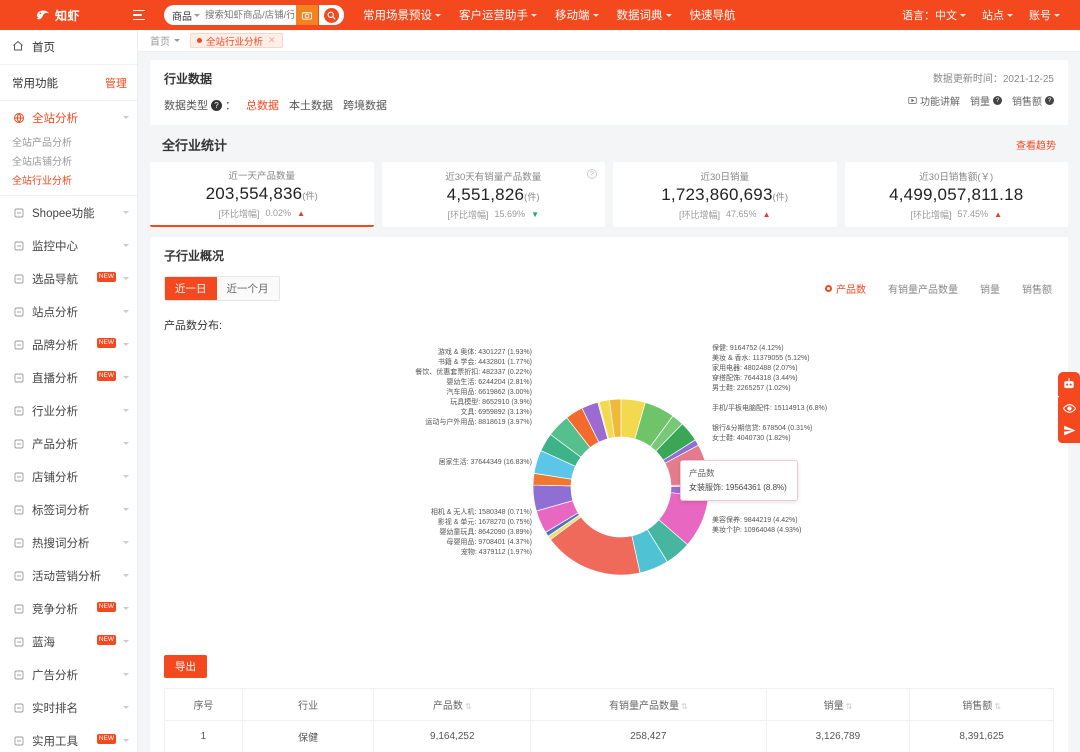  I want to click on kpi-card-3: 近30日销售额(￥) 4,499,057,811.18 [环比增幅] 57.45% ▲, so click(956, 194).